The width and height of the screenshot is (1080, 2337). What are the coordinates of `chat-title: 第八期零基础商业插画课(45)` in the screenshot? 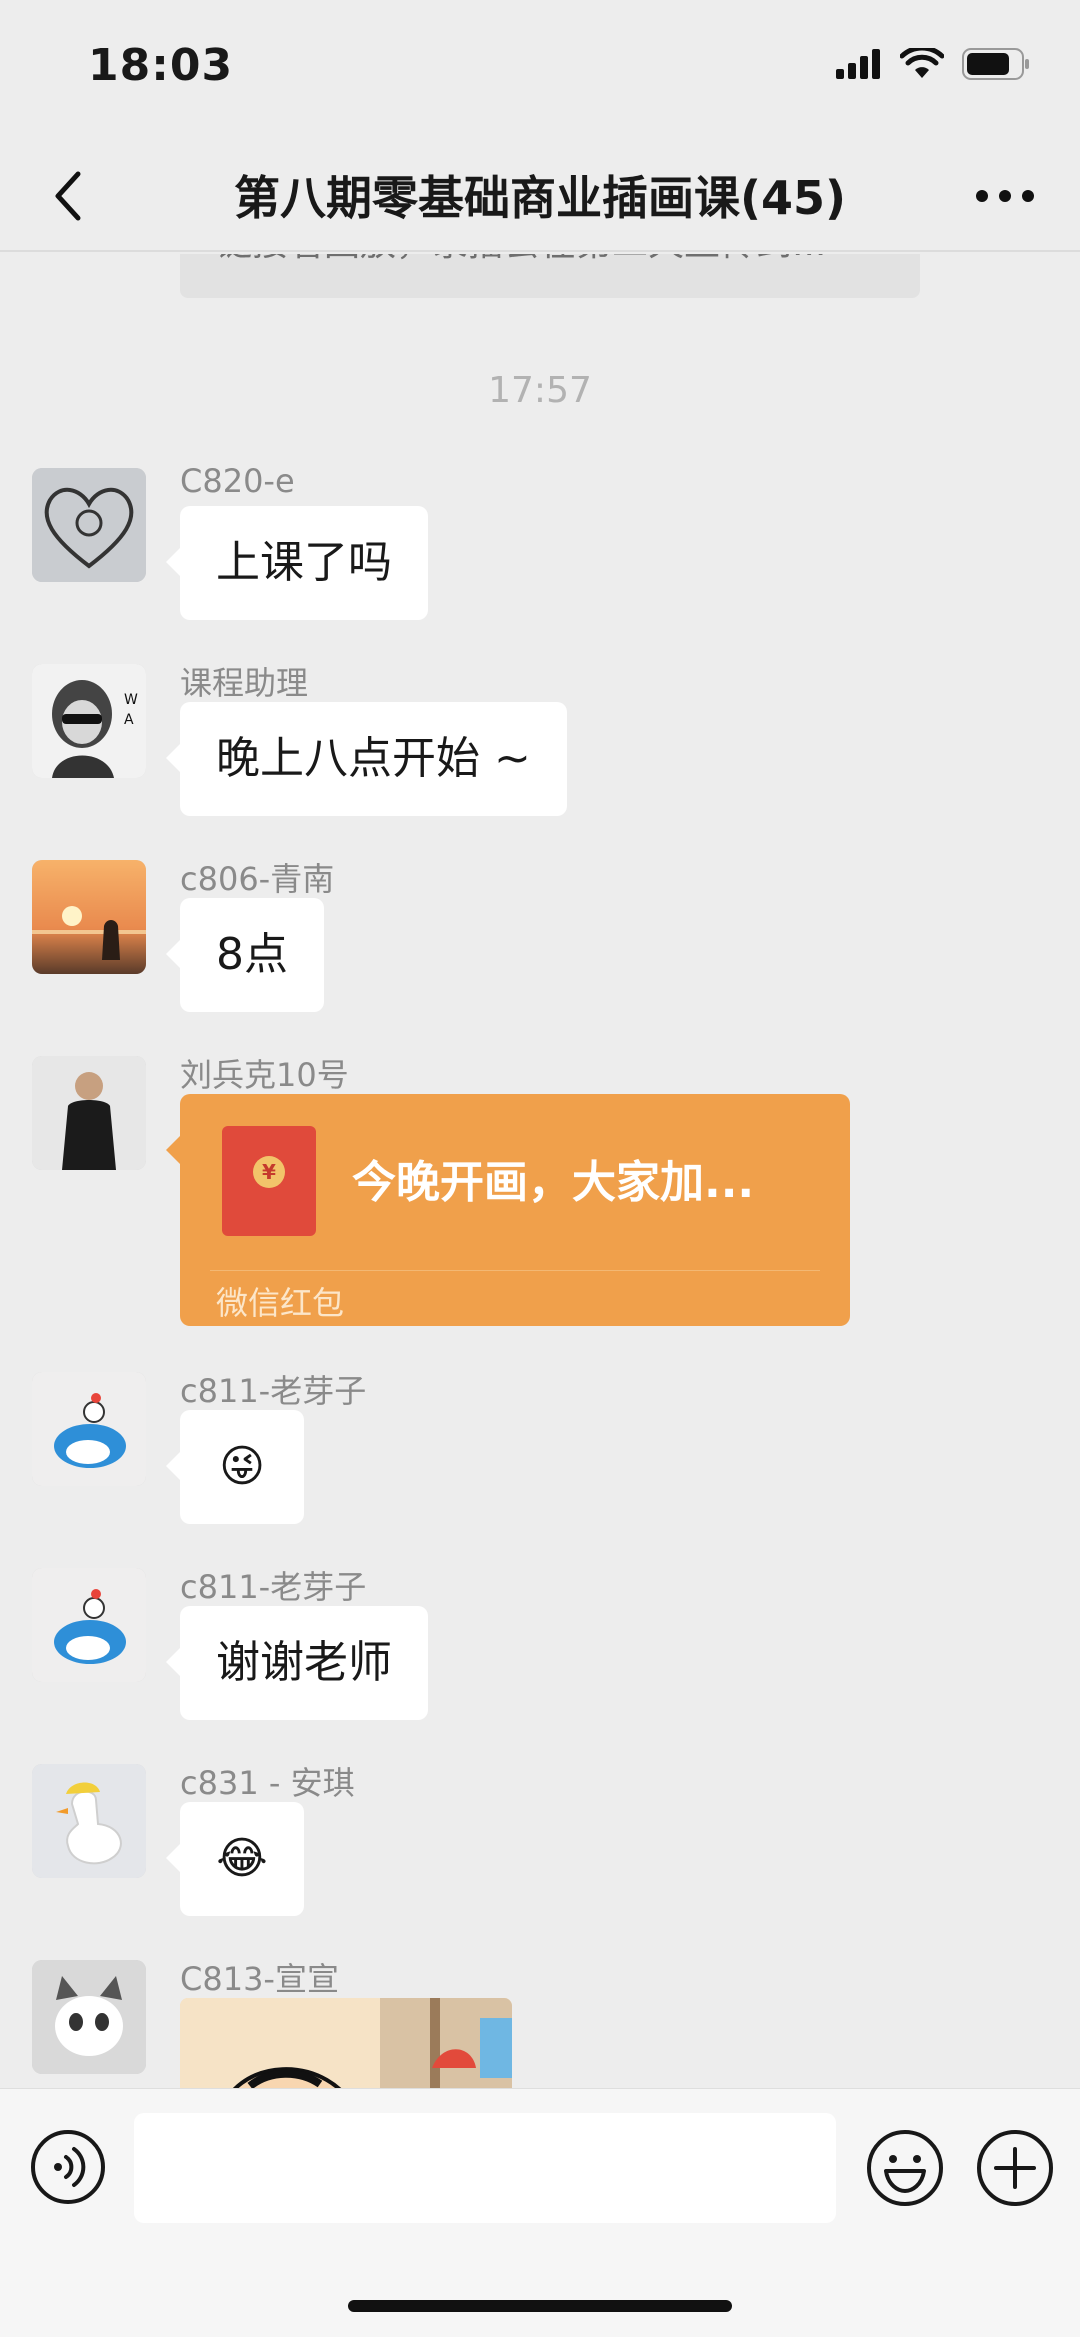 It's located at (540, 198).